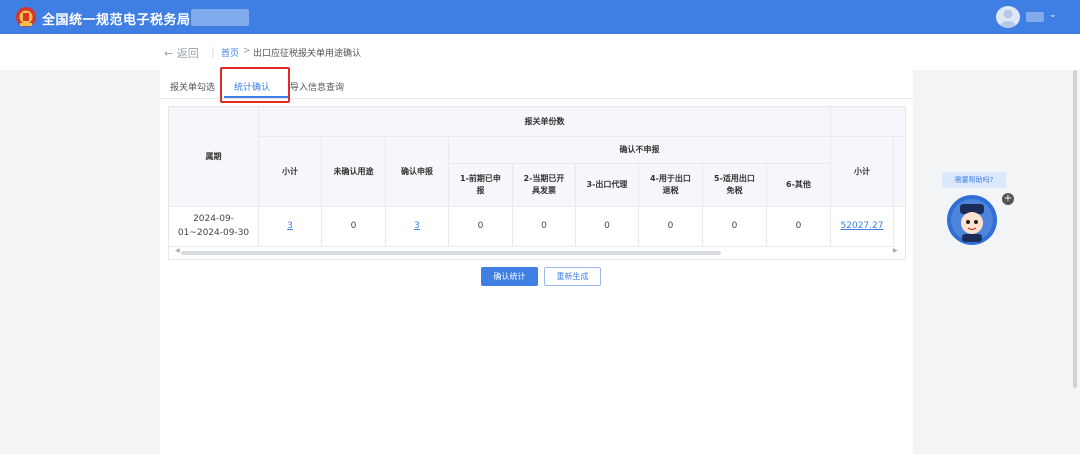 Image resolution: width=1080 pixels, height=454 pixels. I want to click on app-title: 全国统一规范电子税务局, so click(116, 20).